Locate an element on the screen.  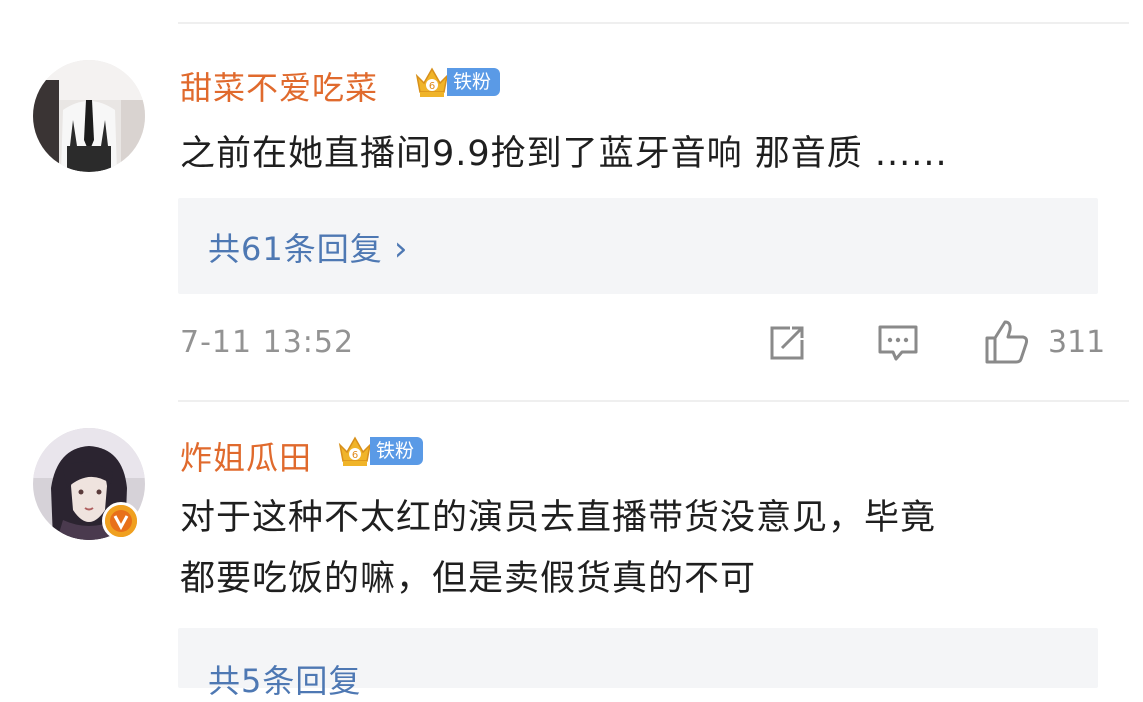
replies-count-text: 共61条回复 is located at coordinates (295, 249).